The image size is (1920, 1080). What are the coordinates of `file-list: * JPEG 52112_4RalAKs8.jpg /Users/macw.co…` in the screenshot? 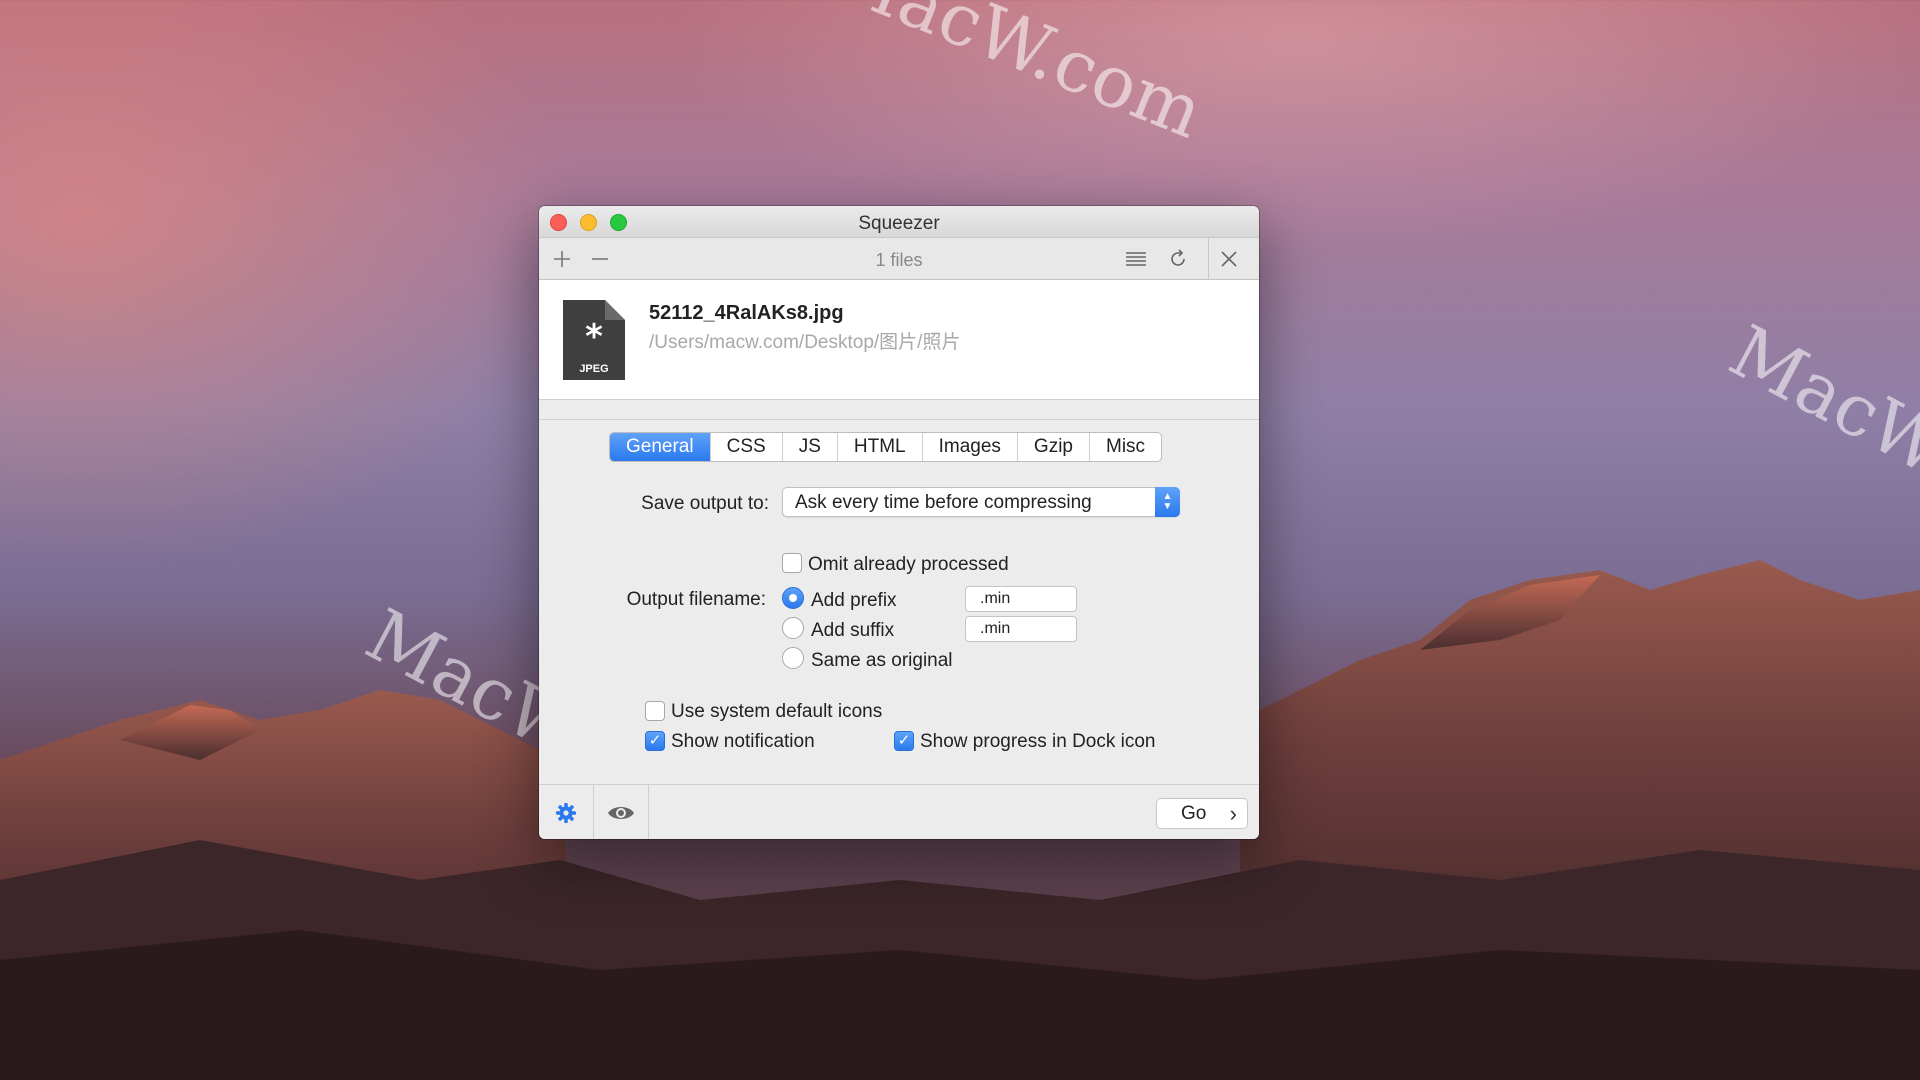 It's located at (899, 340).